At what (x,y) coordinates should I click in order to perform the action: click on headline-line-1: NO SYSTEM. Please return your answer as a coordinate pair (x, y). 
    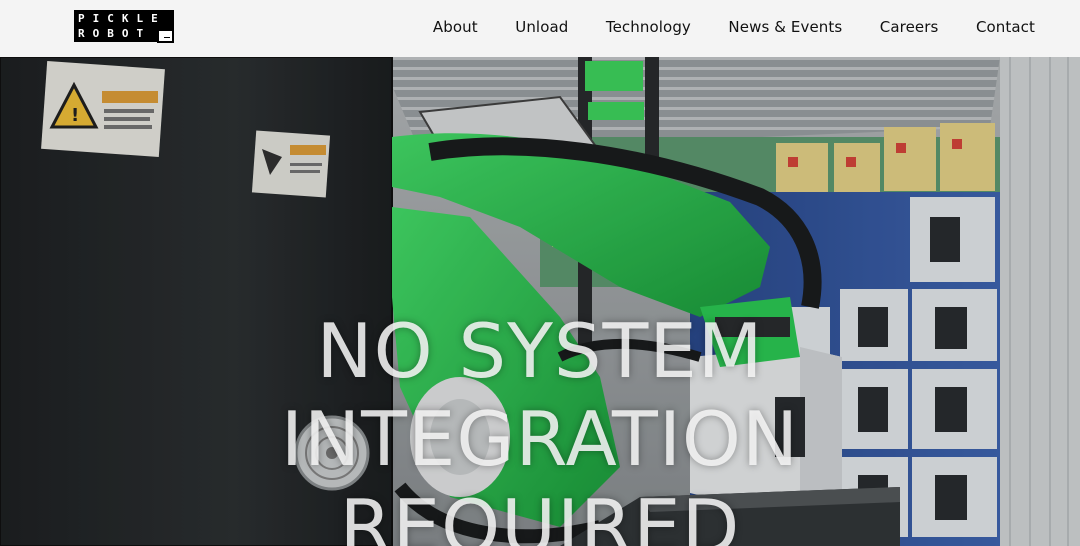
    Looking at the image, I should click on (540, 351).